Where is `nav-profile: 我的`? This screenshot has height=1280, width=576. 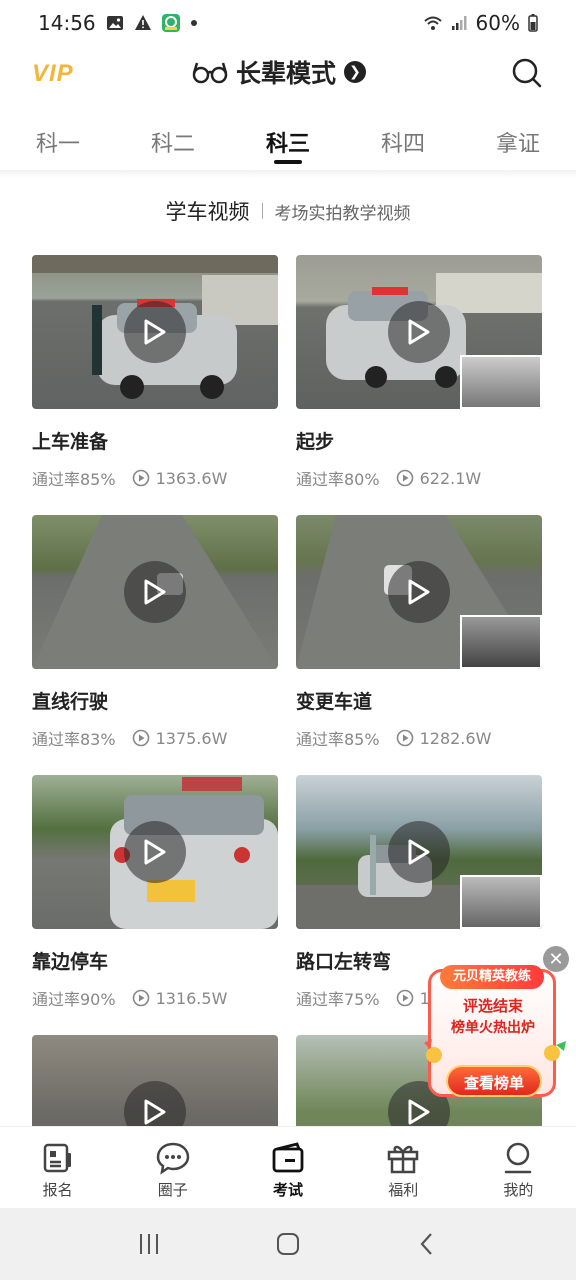
nav-profile: 我的 is located at coordinates (518, 1167).